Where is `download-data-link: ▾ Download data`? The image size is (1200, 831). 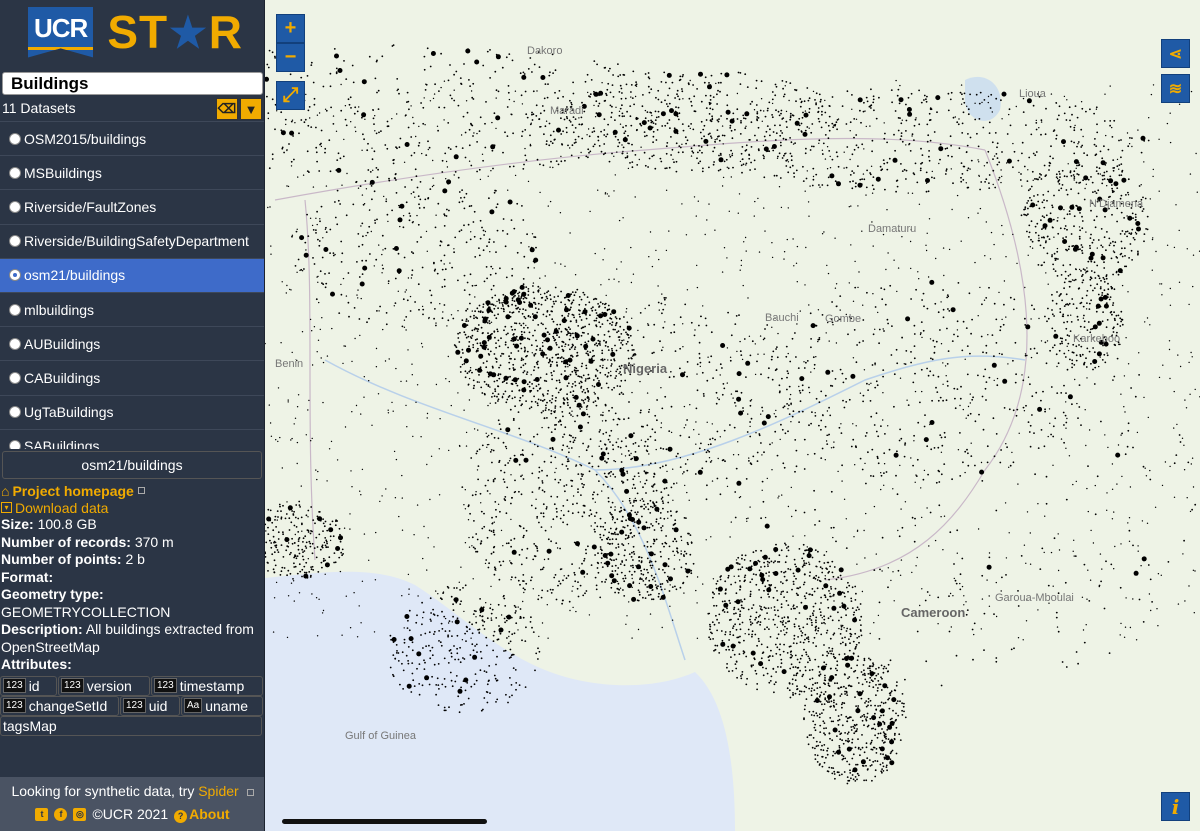 download-data-link: ▾ Download data is located at coordinates (132, 507).